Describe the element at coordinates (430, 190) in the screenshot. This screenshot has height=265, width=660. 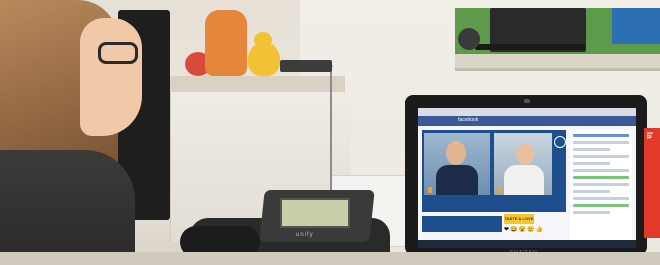
I see `host-name-tag` at that location.